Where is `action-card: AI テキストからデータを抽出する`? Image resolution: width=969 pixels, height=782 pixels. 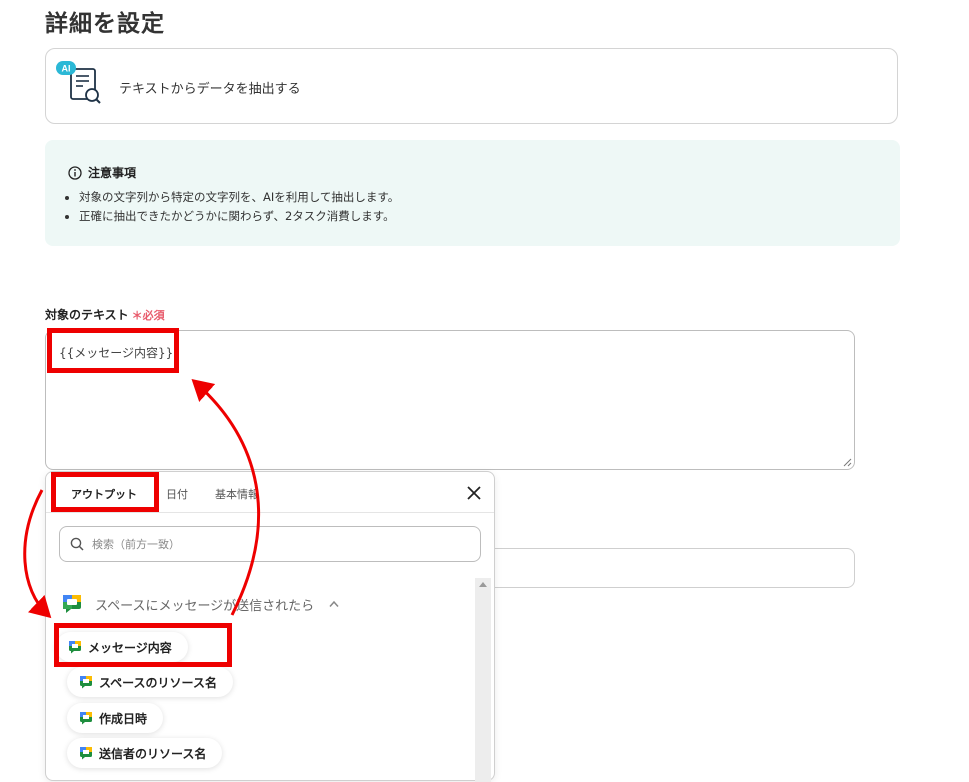
action-card: AI テキストからデータを抽出する is located at coordinates (471, 86).